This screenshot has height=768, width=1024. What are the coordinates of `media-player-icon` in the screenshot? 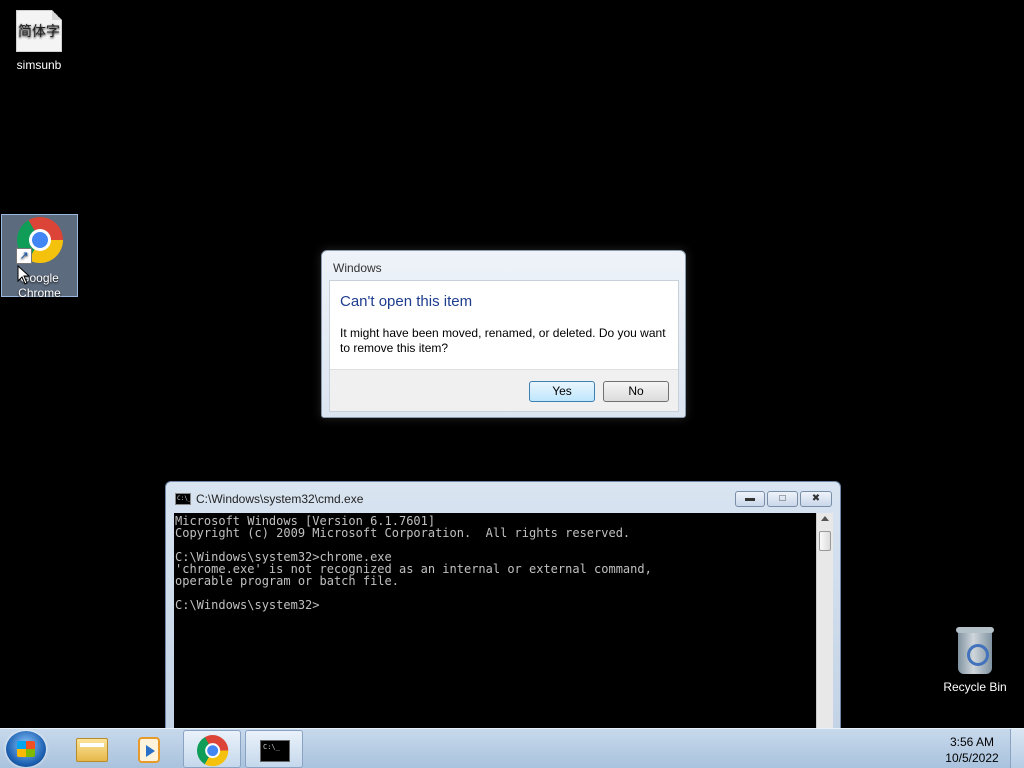 It's located at (149, 750).